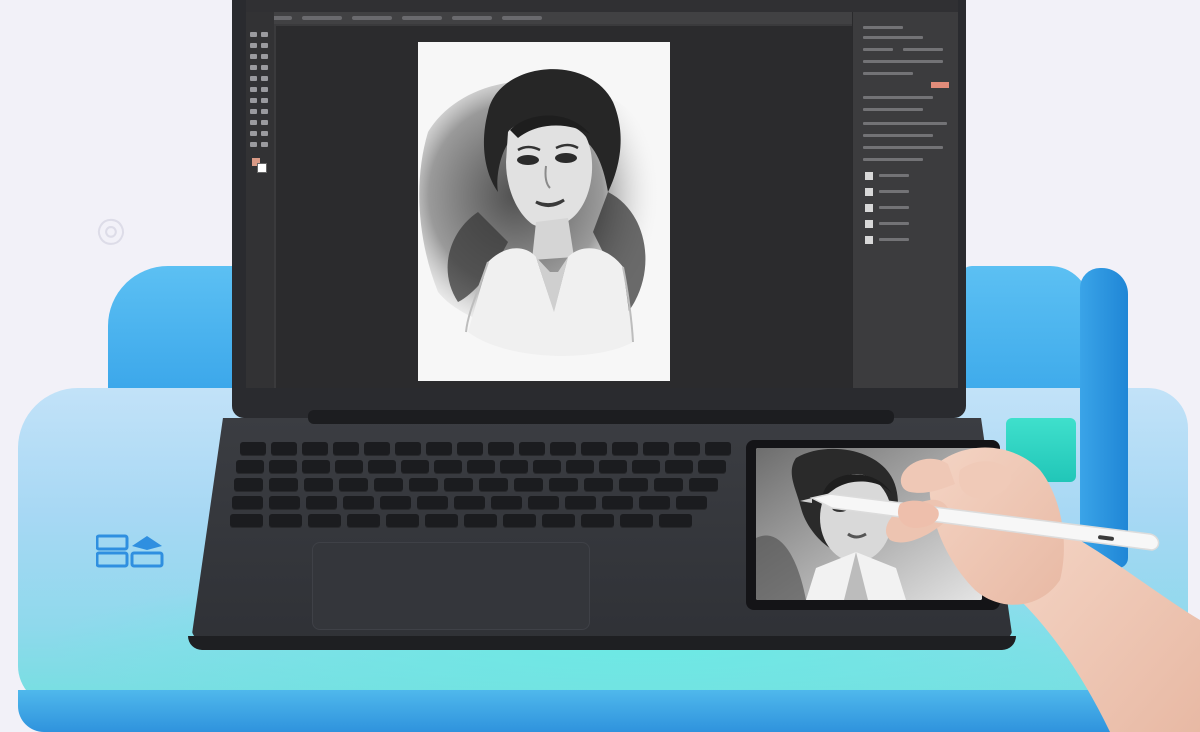  Describe the element at coordinates (544, 211) in the screenshot. I see `document-canvas` at that location.